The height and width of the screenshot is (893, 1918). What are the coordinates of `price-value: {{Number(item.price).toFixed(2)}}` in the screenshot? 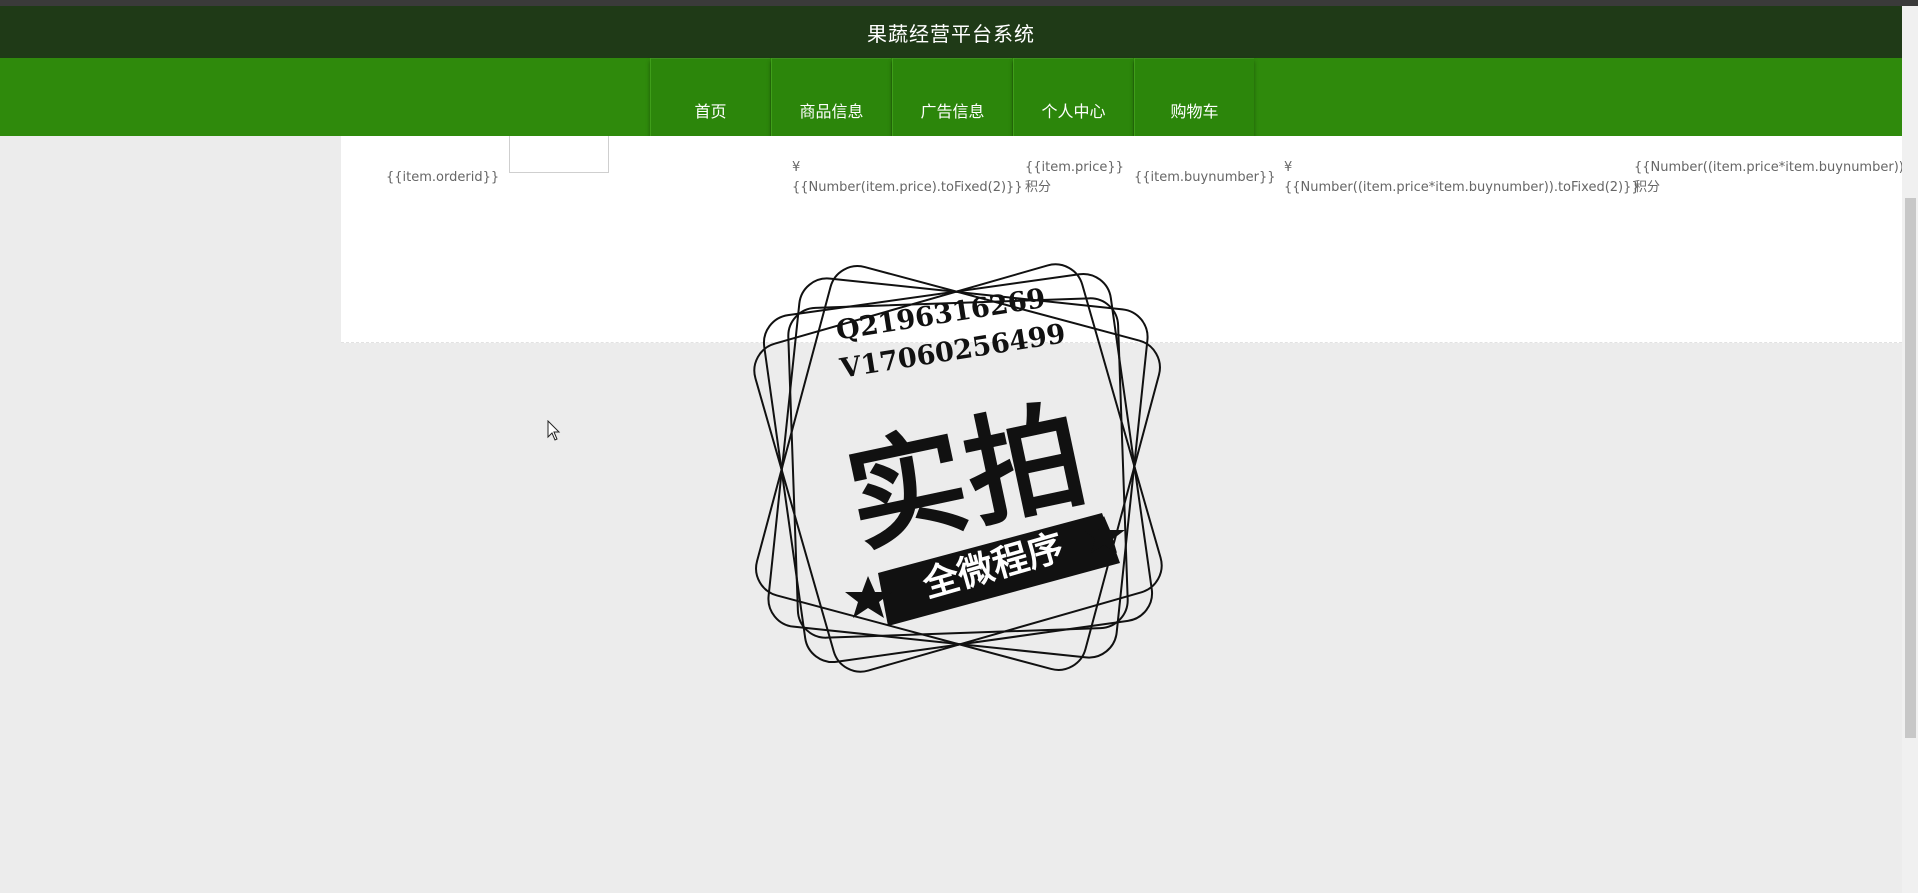 It's located at (907, 187).